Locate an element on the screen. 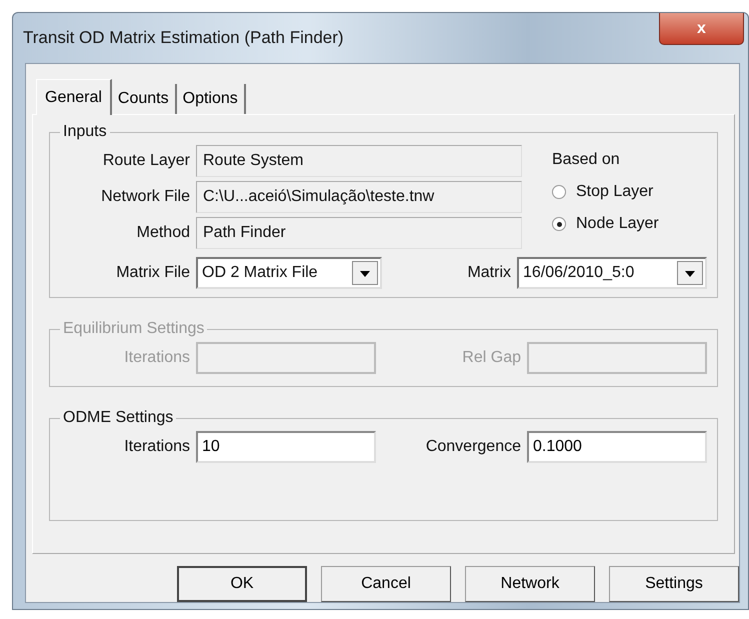  readonly-field: C:\U...aceió\Simulação\teste.tnw is located at coordinates (359, 197).